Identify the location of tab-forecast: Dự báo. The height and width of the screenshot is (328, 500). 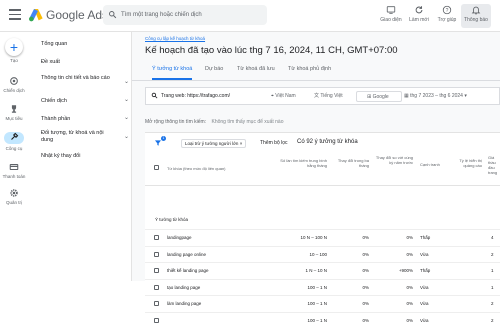
(214, 73).